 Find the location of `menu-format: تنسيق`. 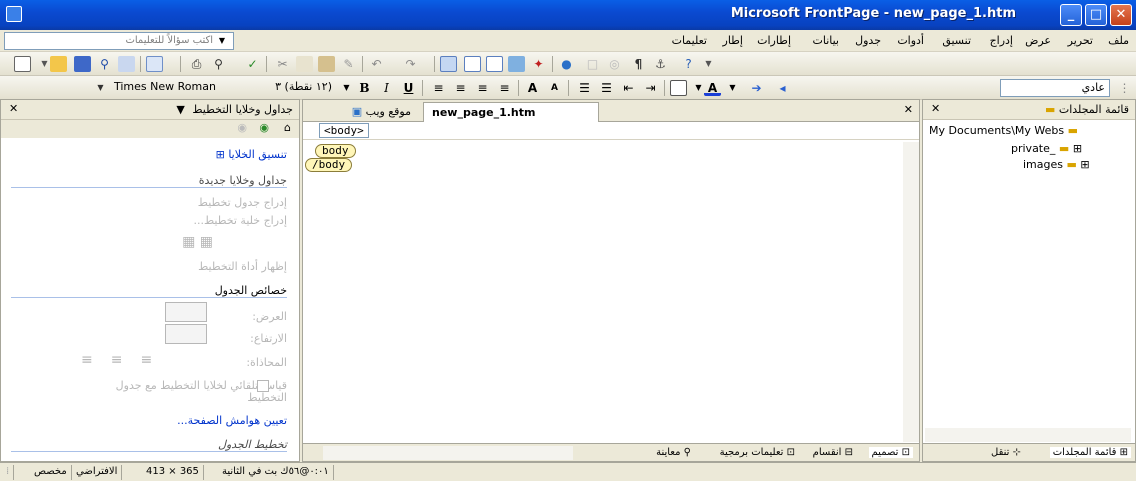

menu-format: تنسيق is located at coordinates (956, 40).